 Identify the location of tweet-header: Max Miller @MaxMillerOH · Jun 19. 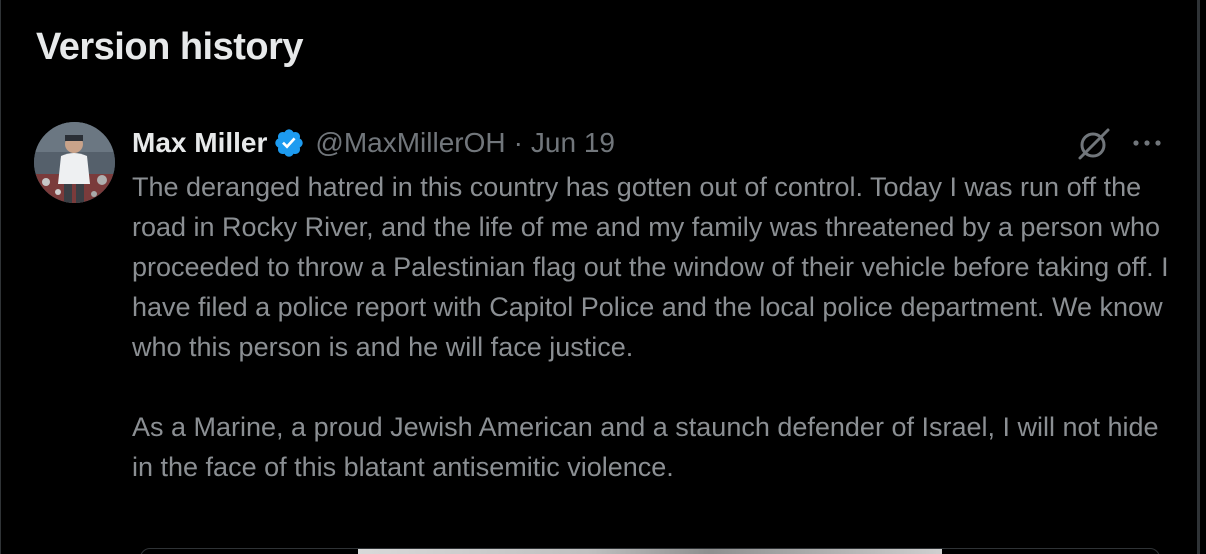
(373, 143).